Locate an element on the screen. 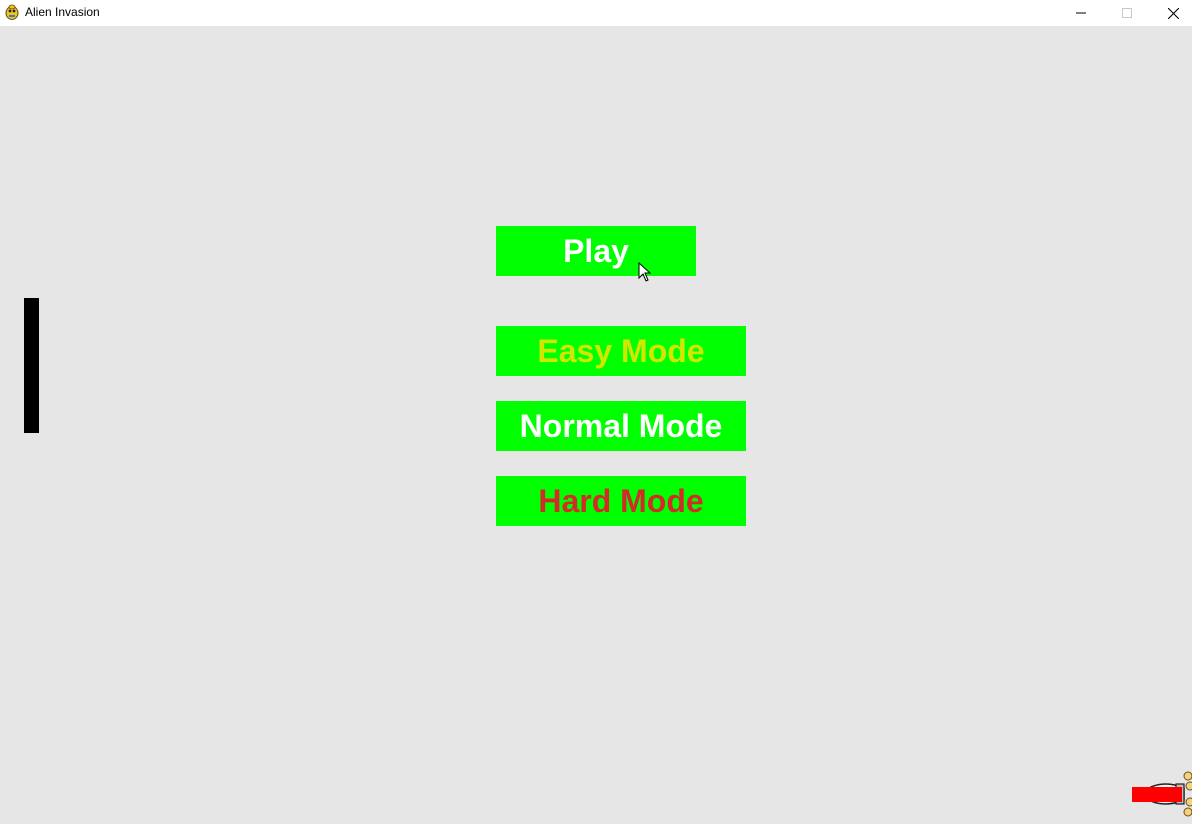 The height and width of the screenshot is (824, 1192). pygame-app-icon is located at coordinates (12, 12).